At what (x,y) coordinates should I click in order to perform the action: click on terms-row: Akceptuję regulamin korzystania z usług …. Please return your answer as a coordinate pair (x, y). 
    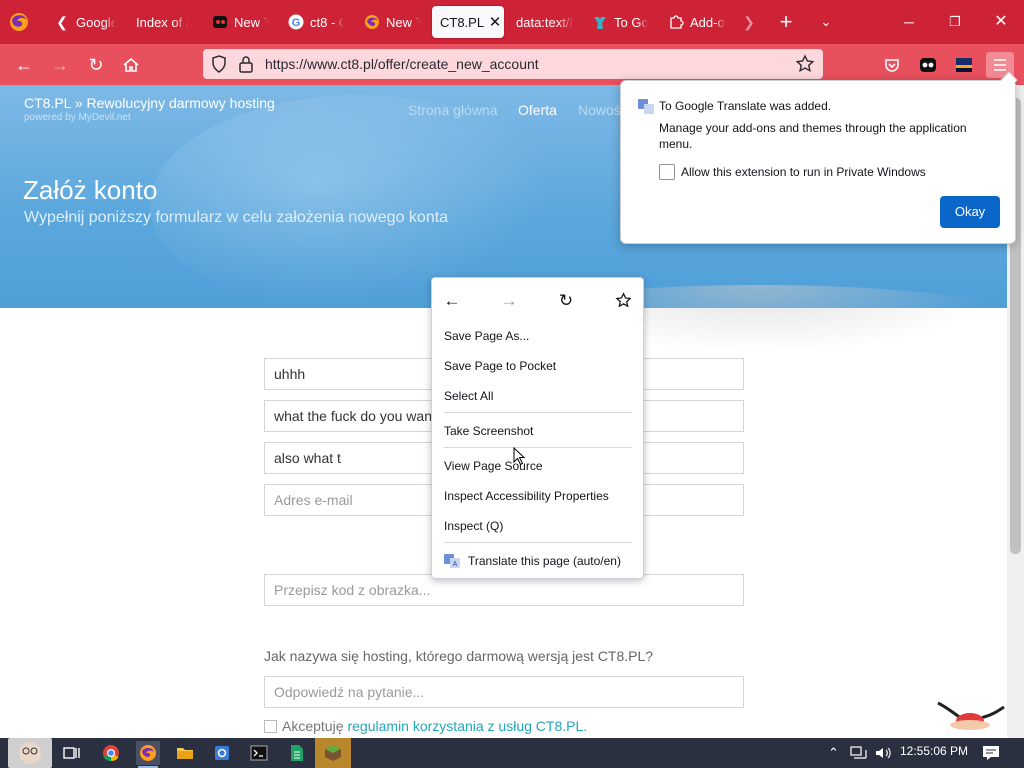
    Looking at the image, I should click on (425, 726).